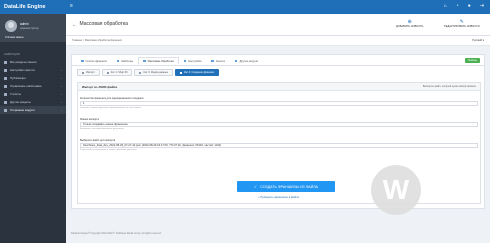  Describe the element at coordinates (472, 60) in the screenshot. I see `help-button: Помощь` at that location.